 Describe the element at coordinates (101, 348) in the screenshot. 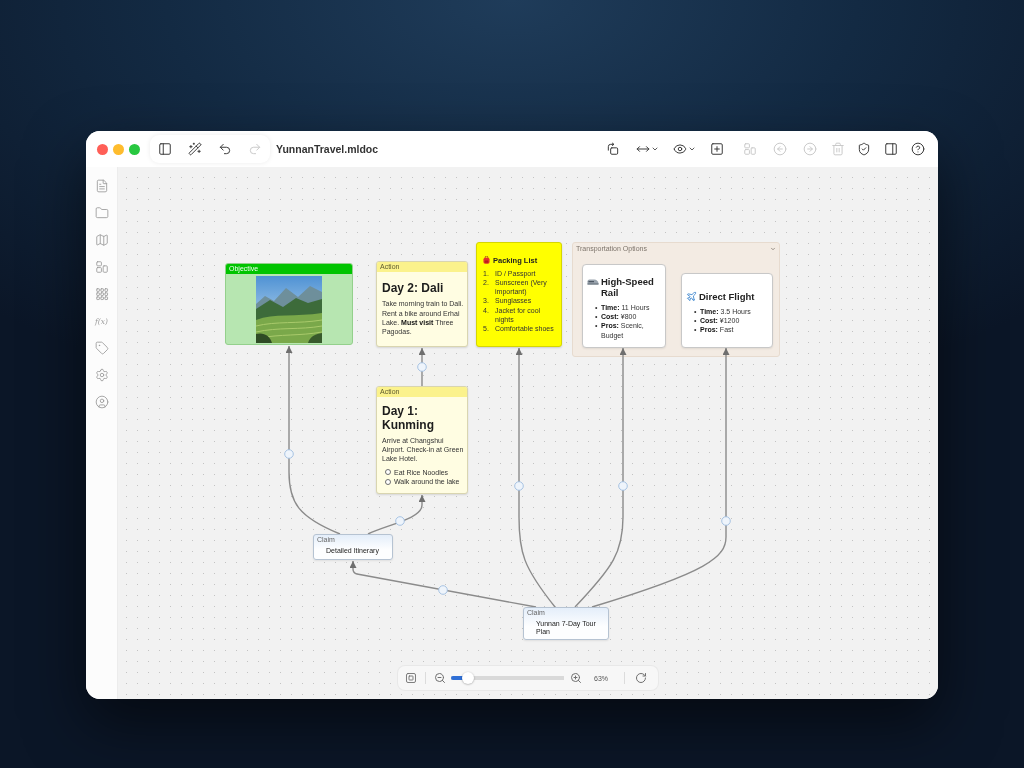

I see `tag-icon` at that location.